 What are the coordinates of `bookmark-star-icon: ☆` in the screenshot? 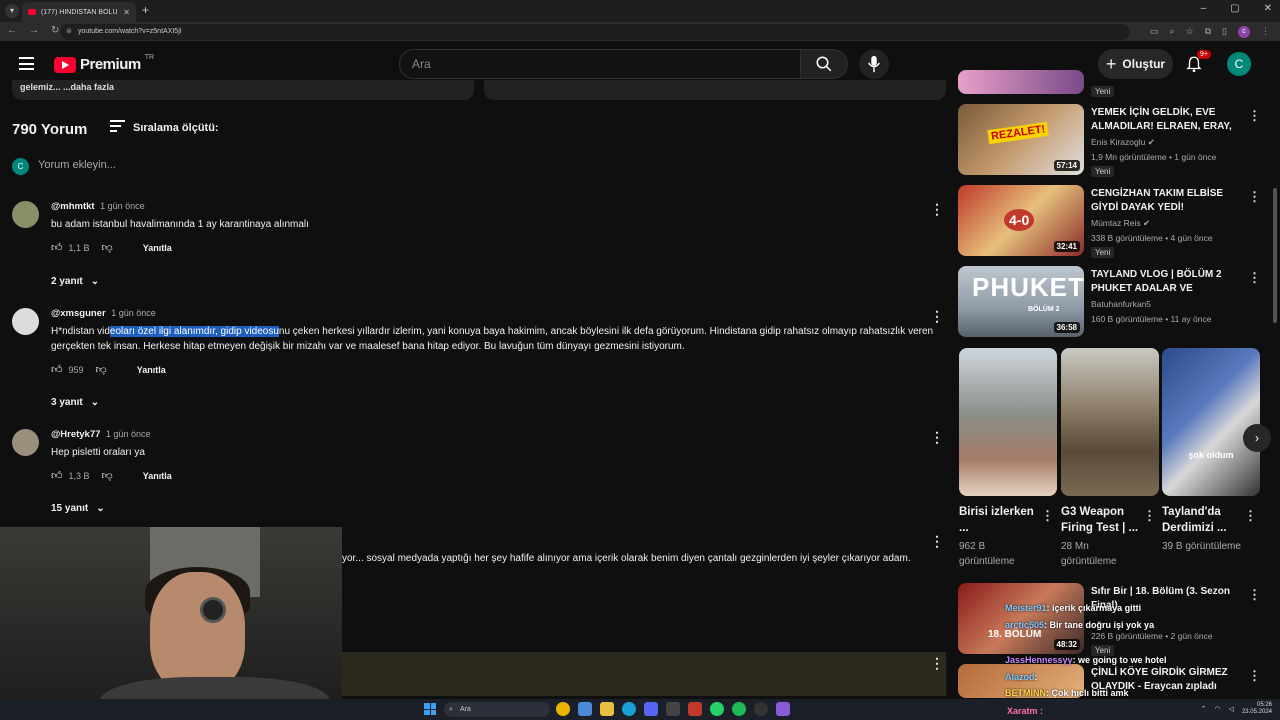 It's located at (1190, 32).